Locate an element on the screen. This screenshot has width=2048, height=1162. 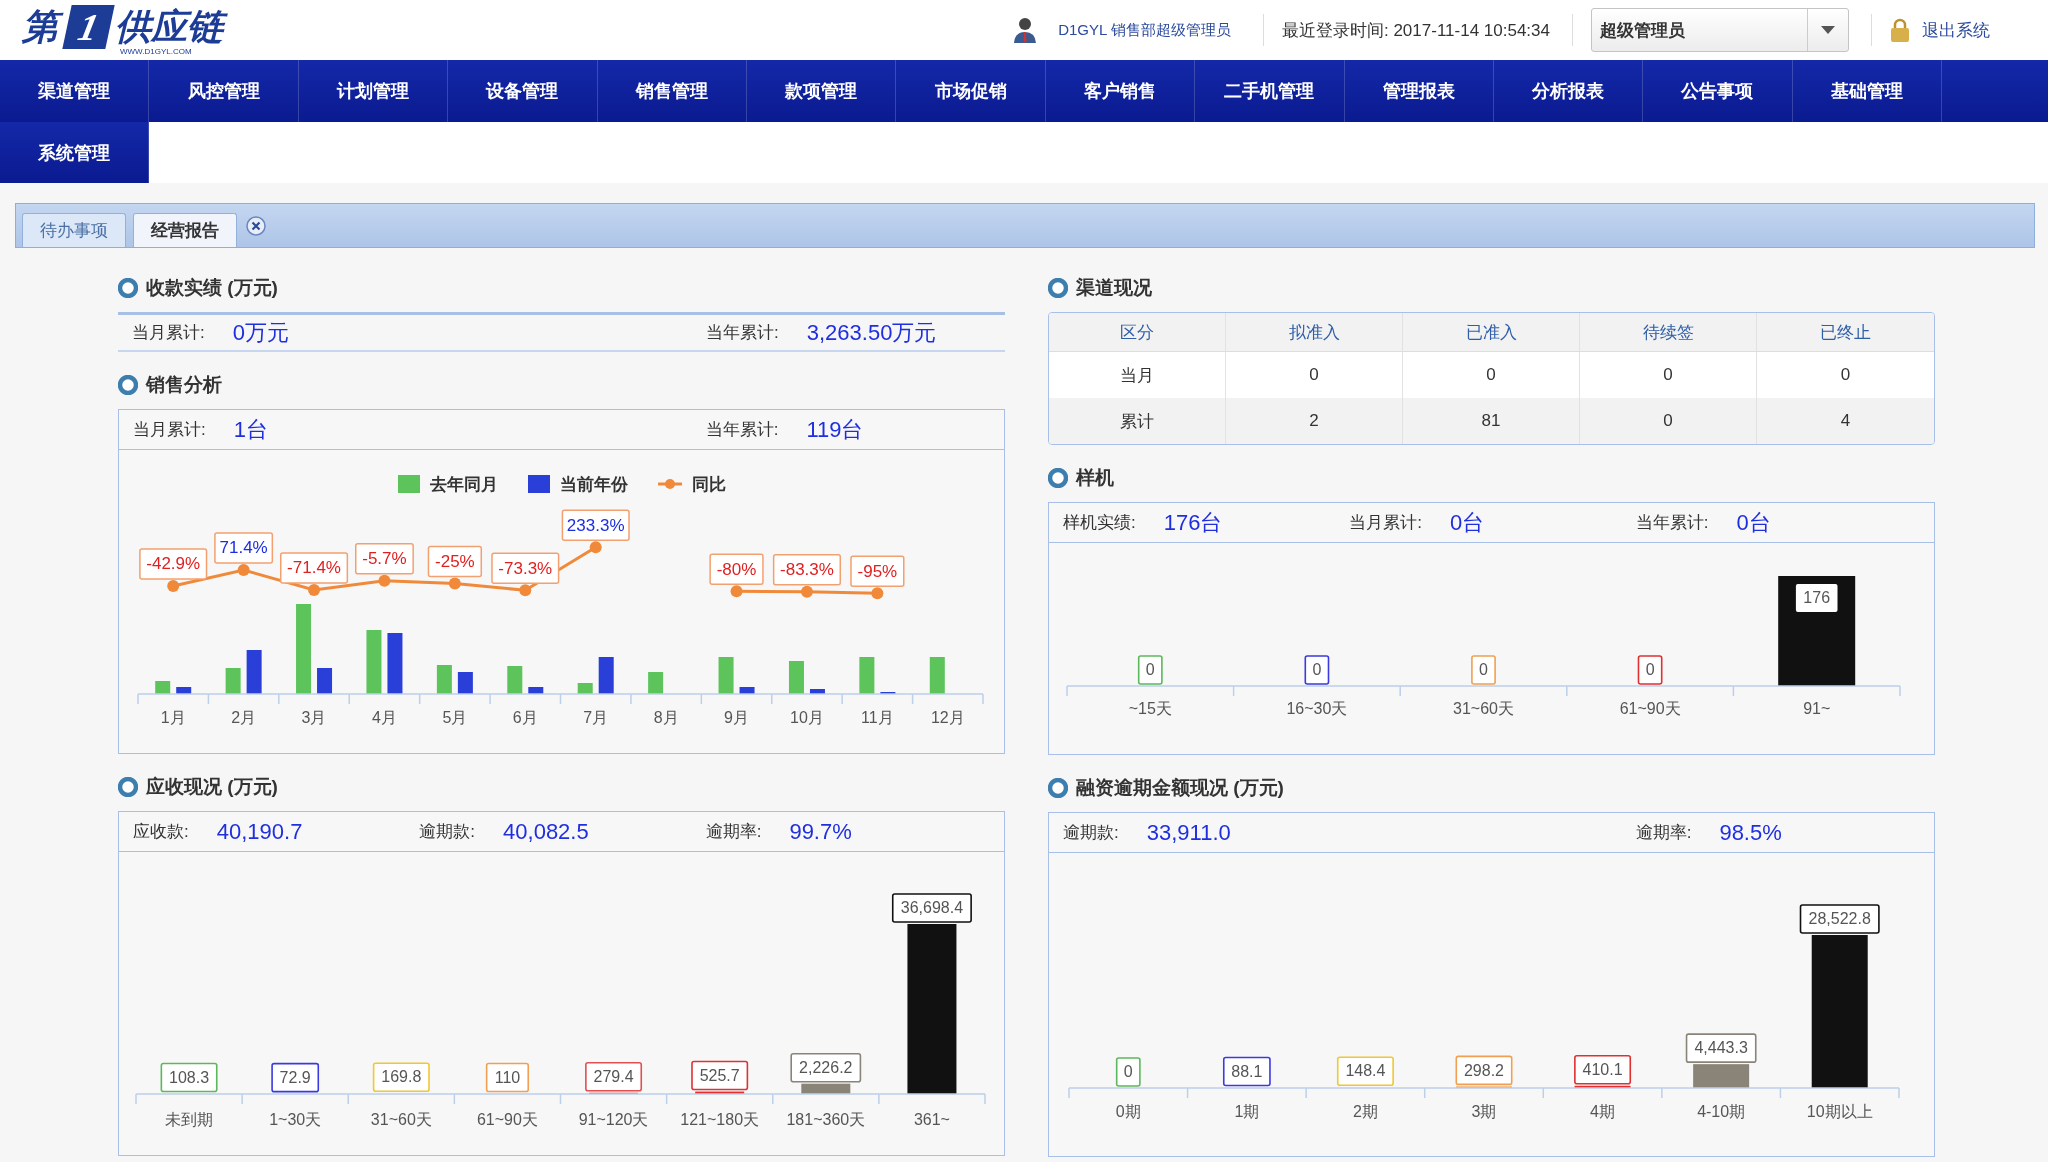
axis-label: 361~ is located at coordinates (931, 1120).